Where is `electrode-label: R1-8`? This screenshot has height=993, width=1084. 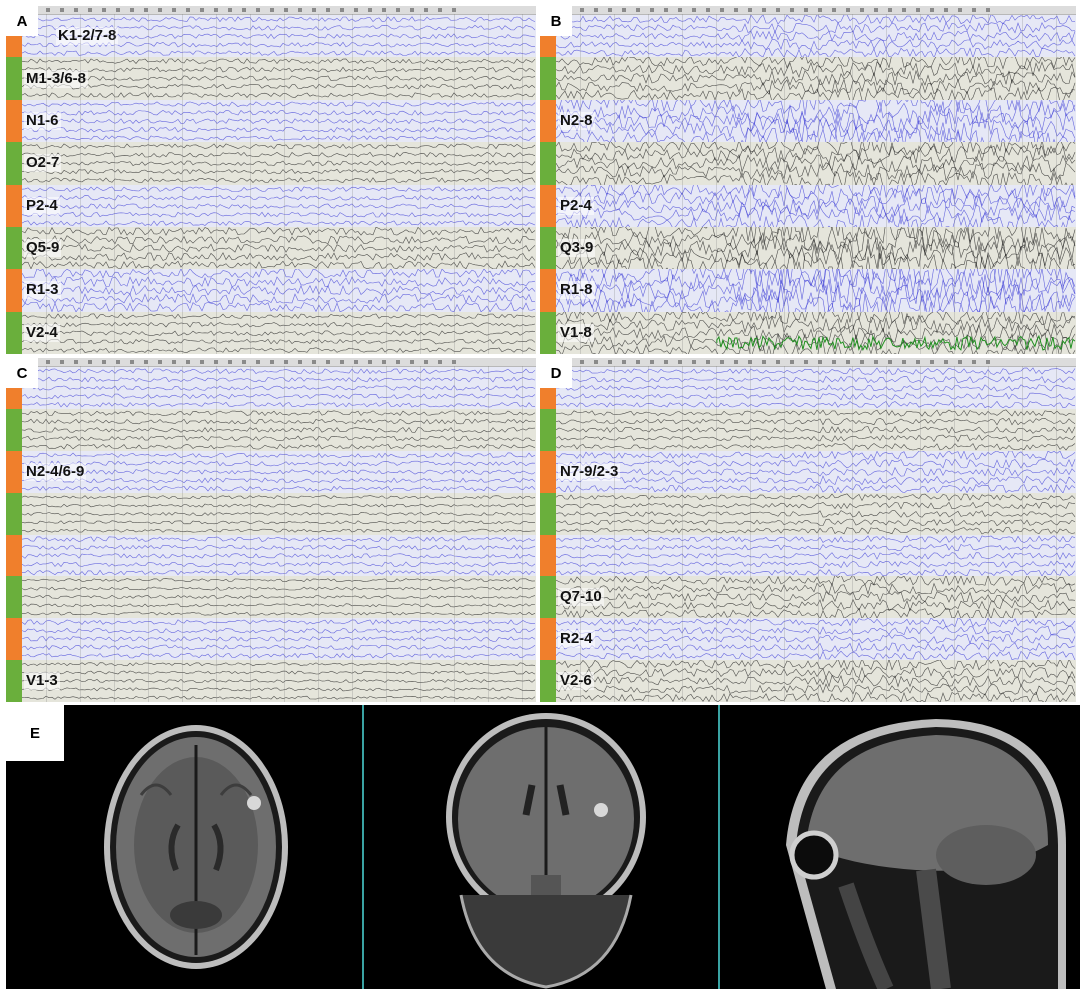 electrode-label: R1-8 is located at coordinates (576, 290).